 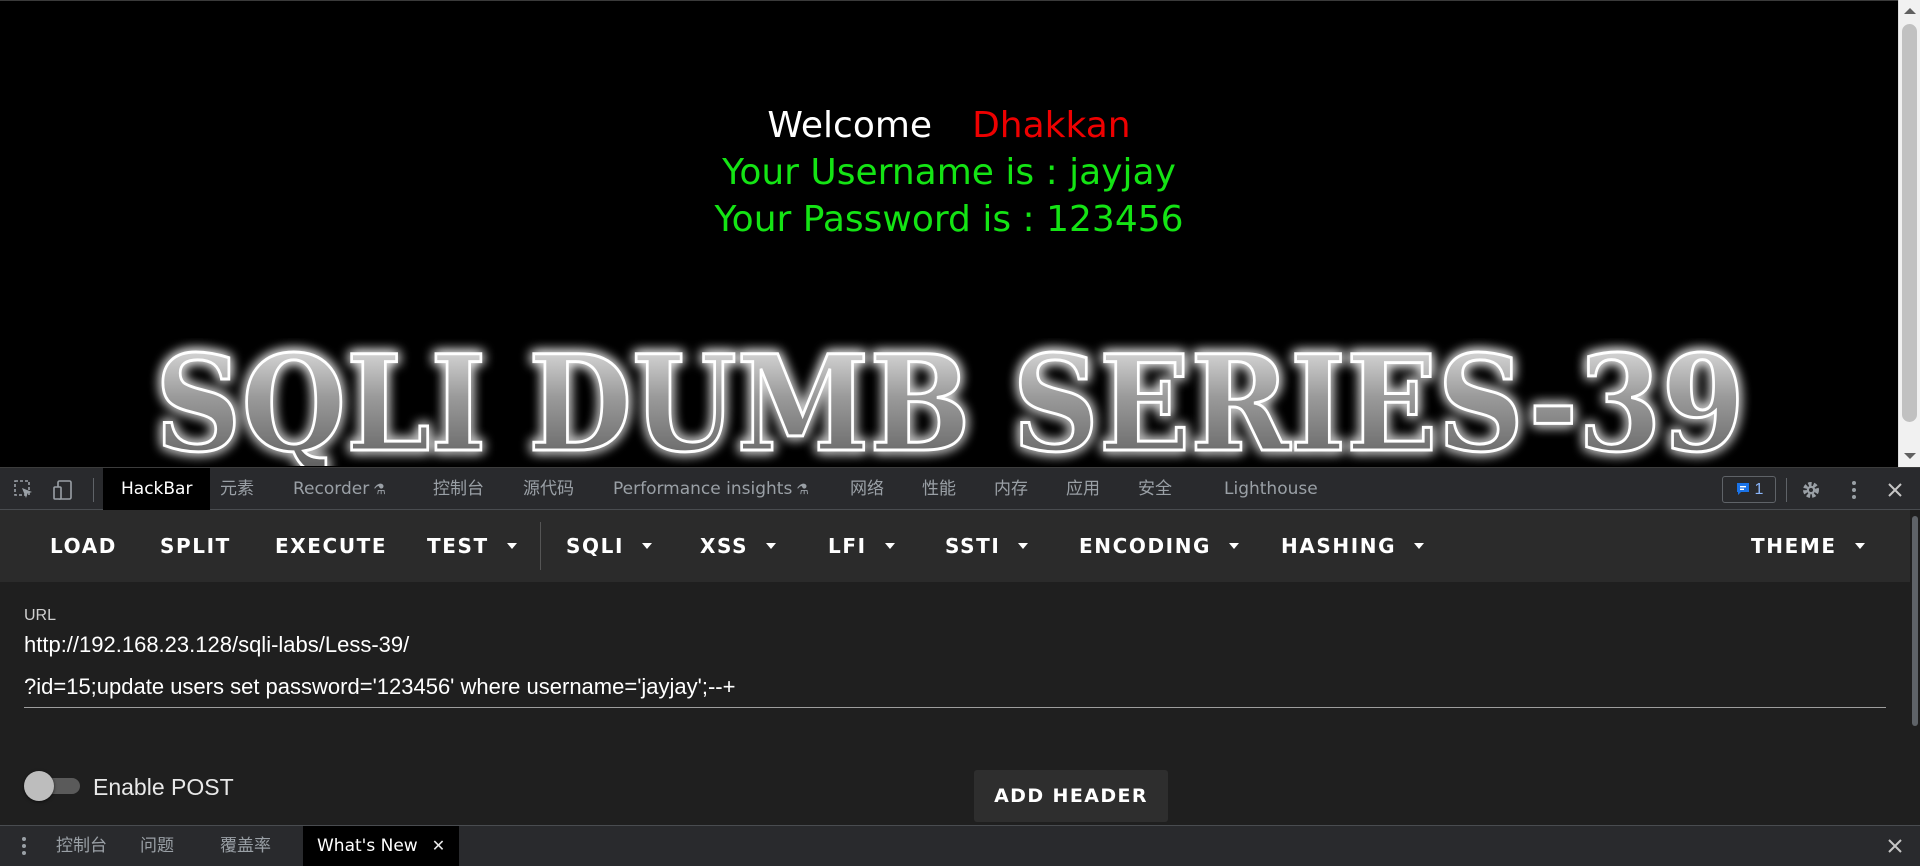 What do you see at coordinates (949, 0) in the screenshot?
I see `viewport-border` at bounding box center [949, 0].